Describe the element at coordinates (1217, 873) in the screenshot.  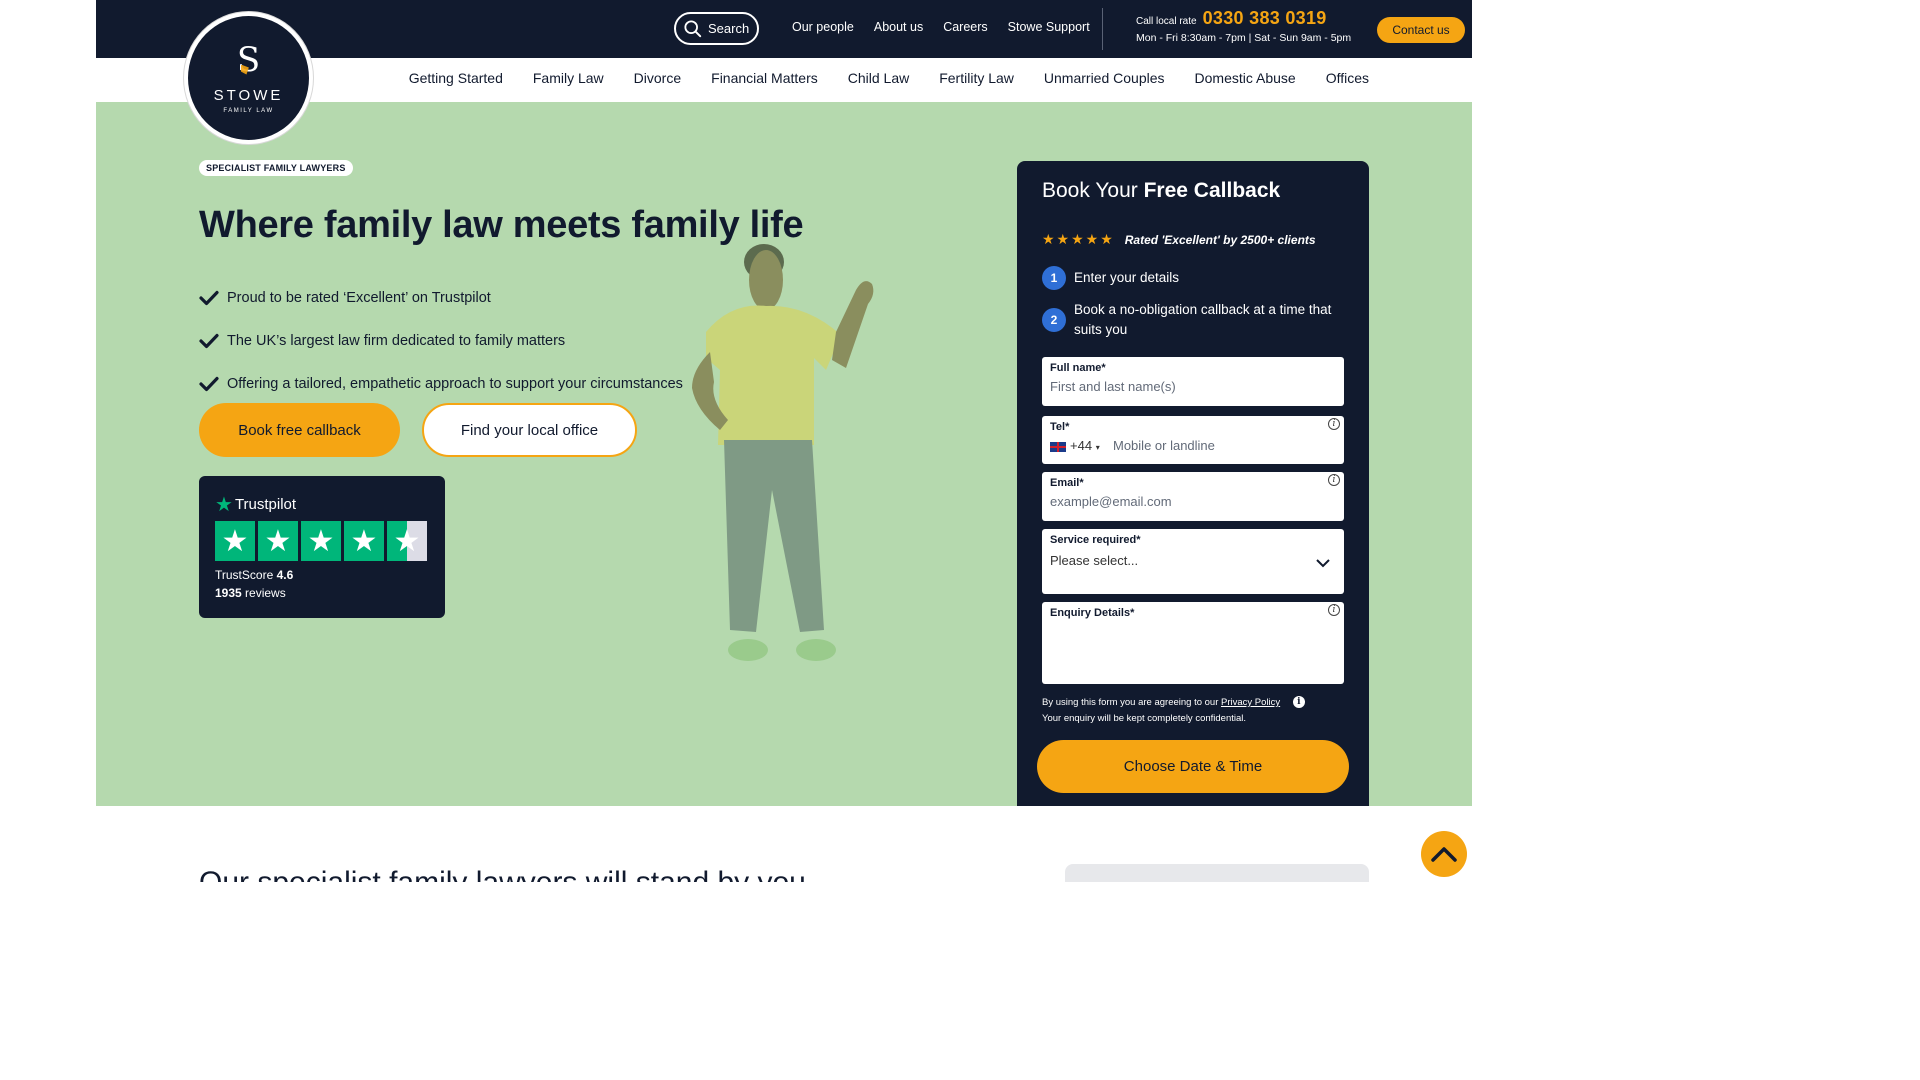
I see `lawyers-section-card` at that location.